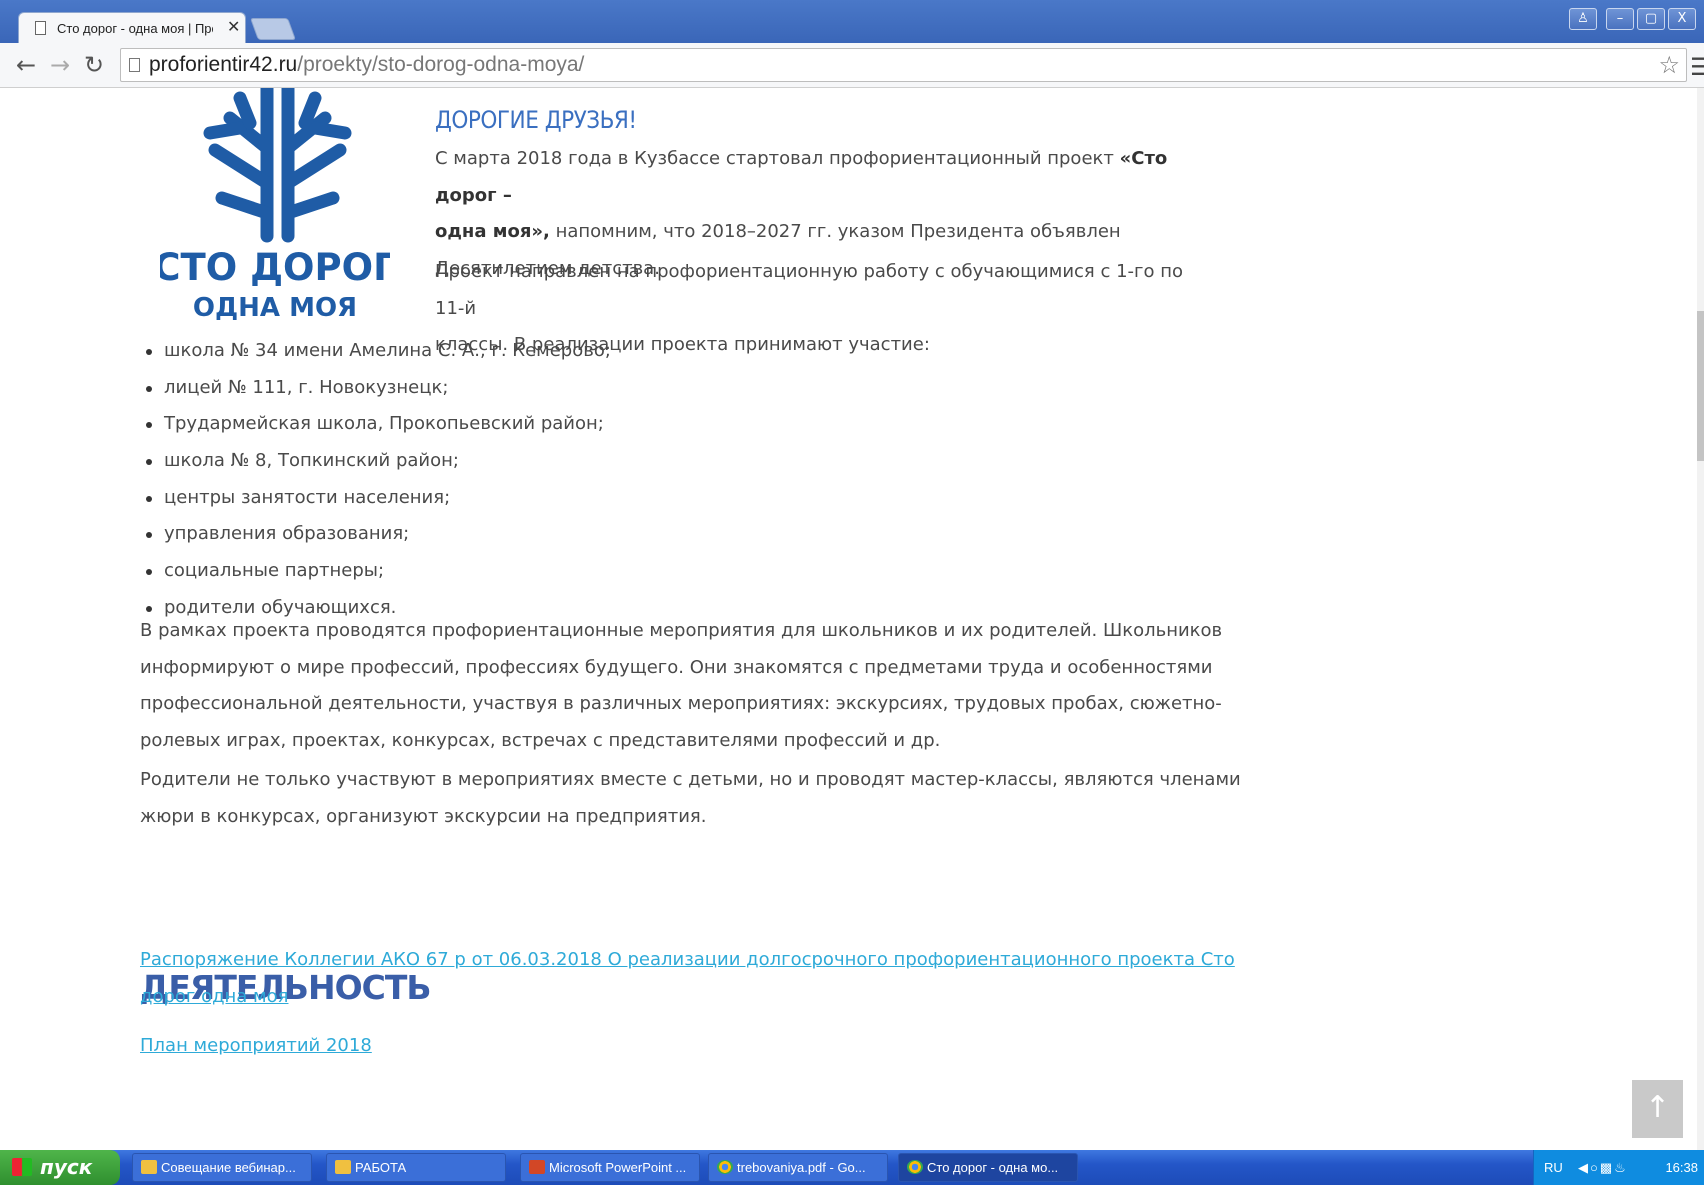  I want to click on minimize-button: –, so click(1620, 19).